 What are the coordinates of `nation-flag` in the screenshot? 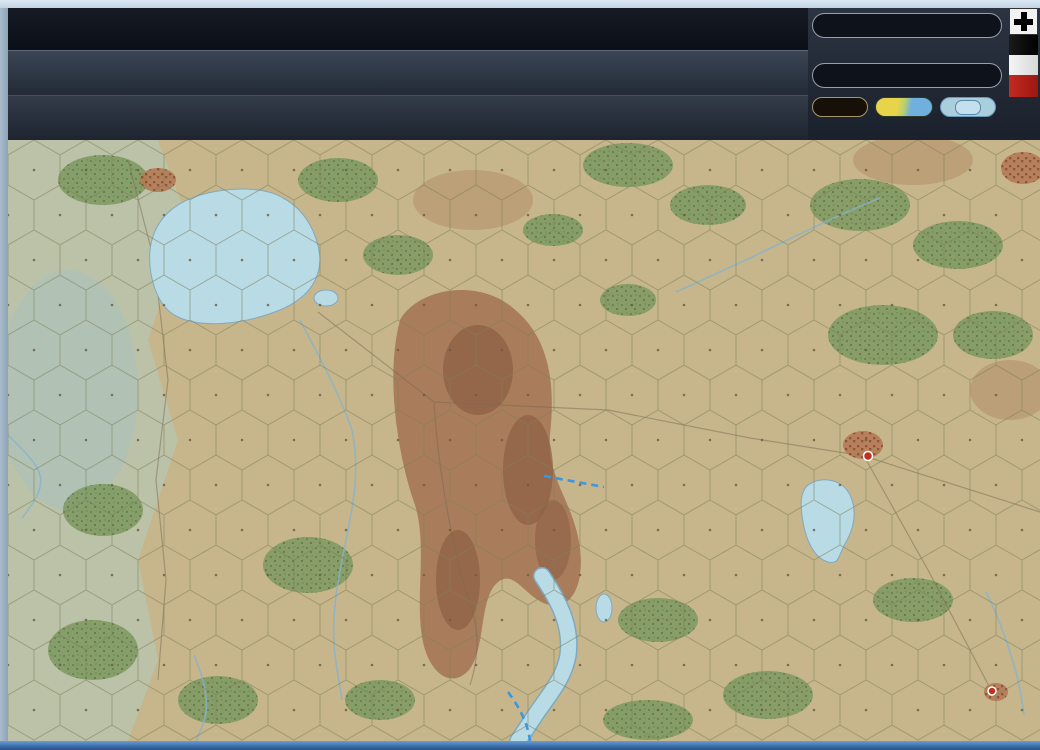 It's located at (1023, 52).